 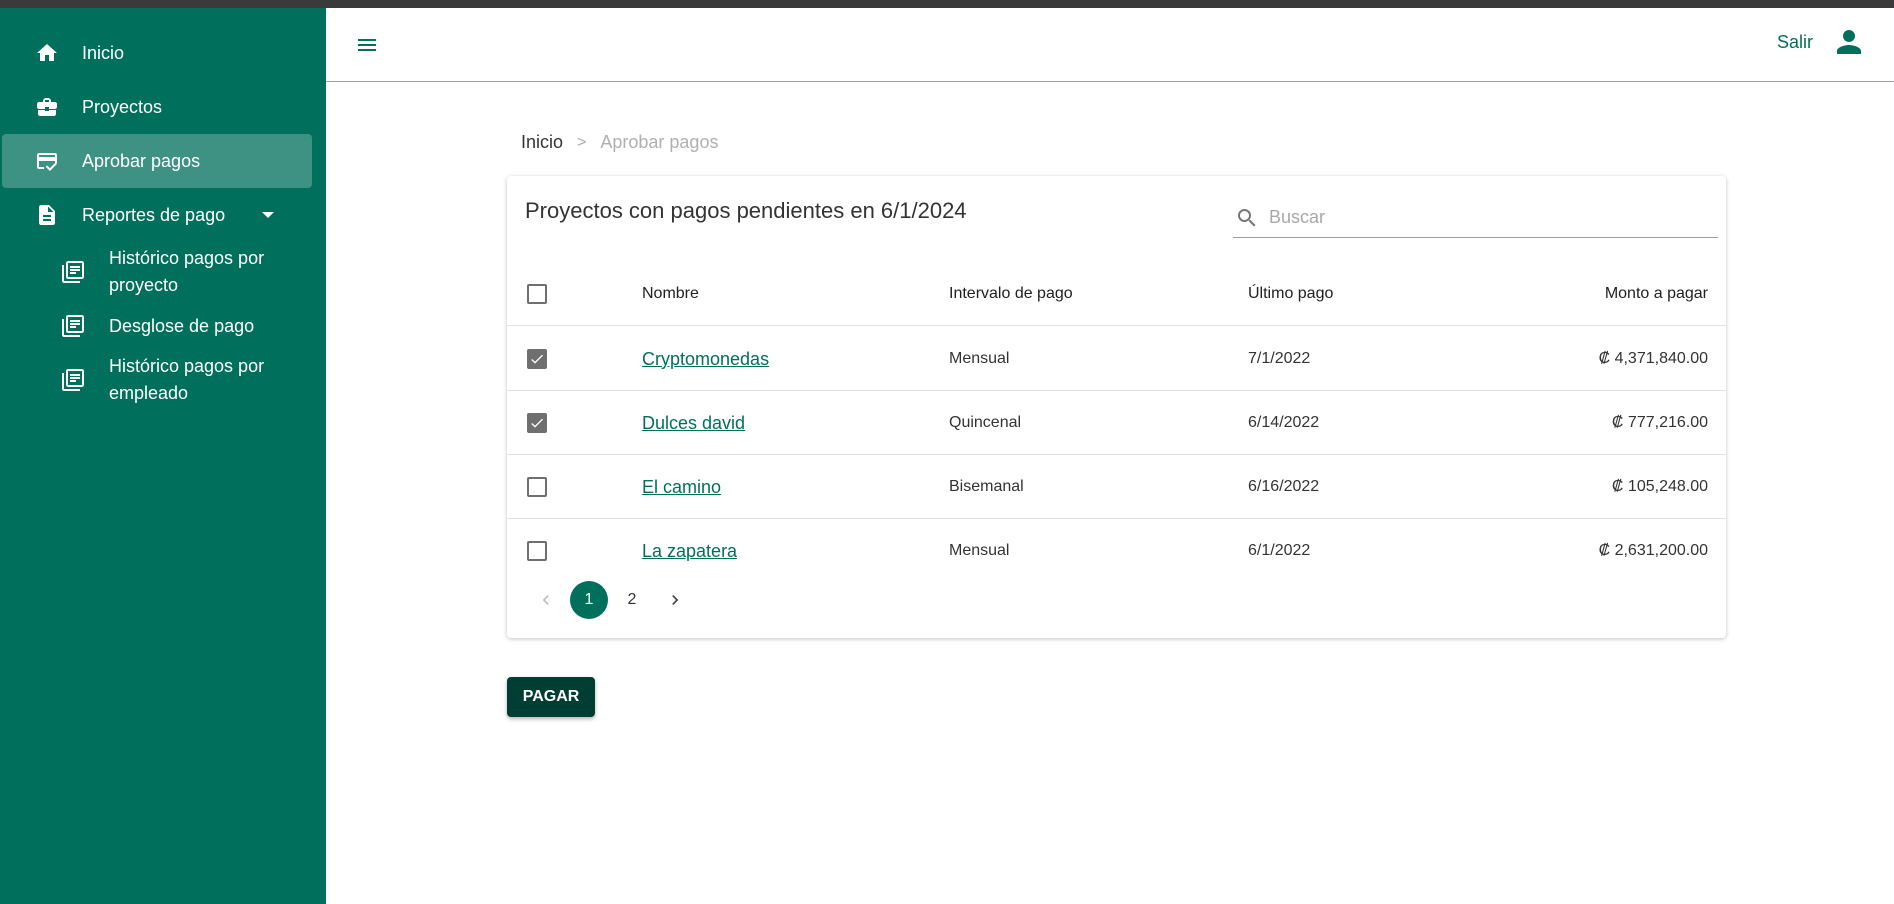 I want to click on column-header-amount: Monto a pagar, so click(x=1656, y=294).